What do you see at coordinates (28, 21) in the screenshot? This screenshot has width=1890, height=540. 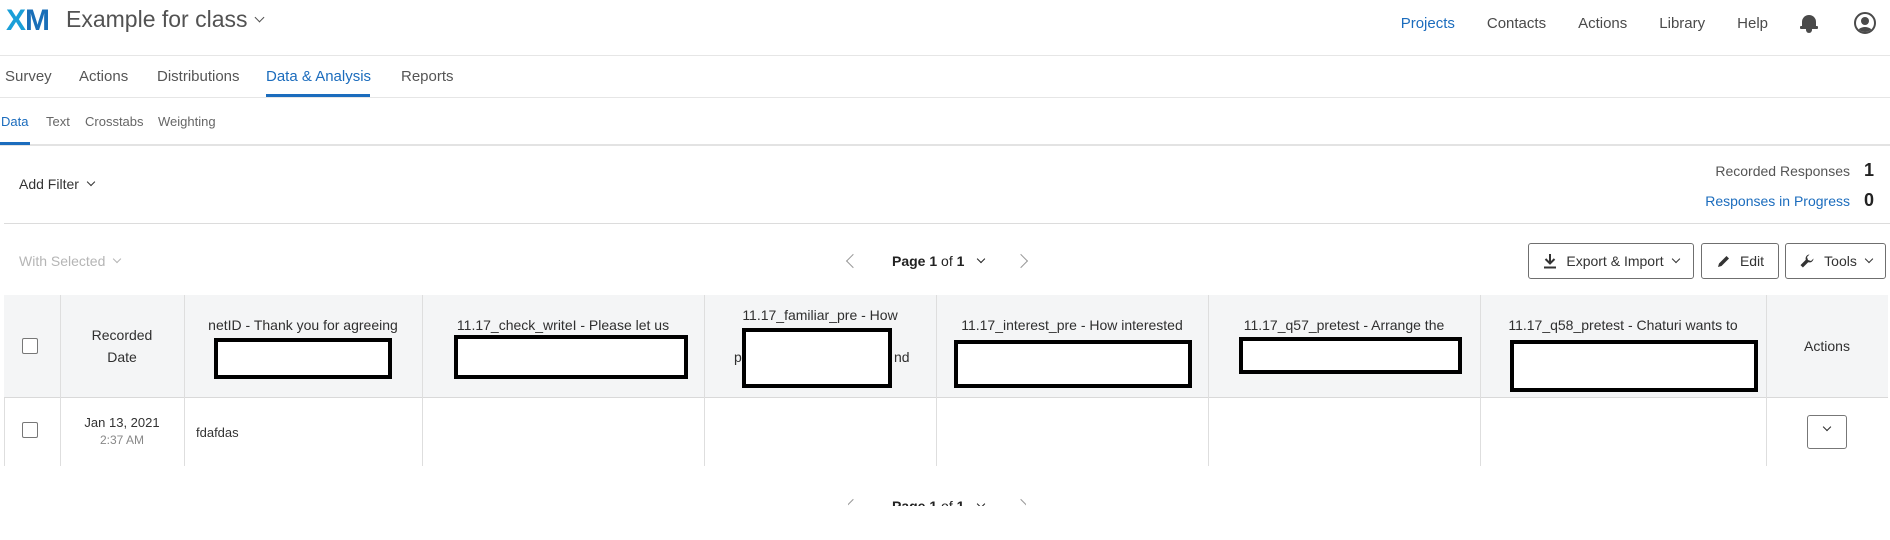 I see `xm-logo: XM` at bounding box center [28, 21].